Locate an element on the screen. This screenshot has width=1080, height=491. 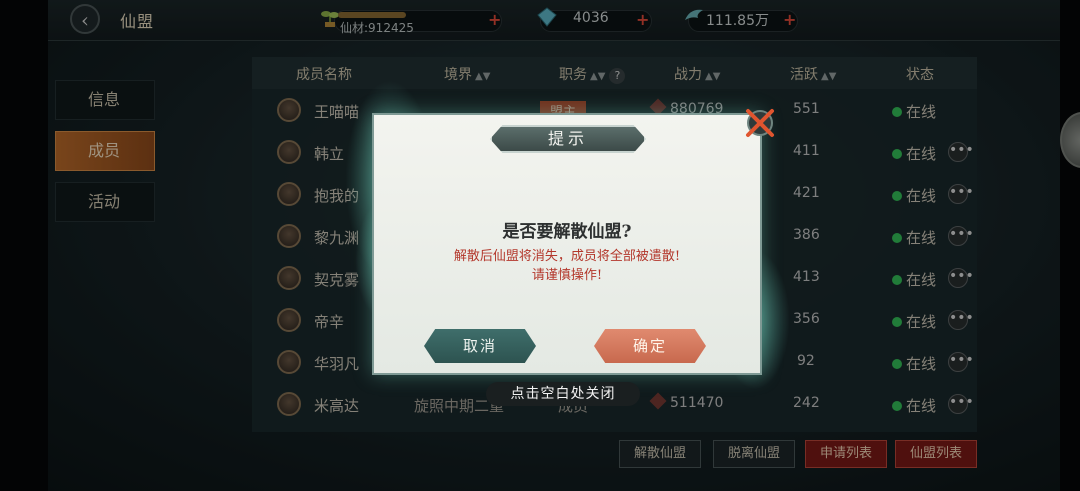
confirm-button: 确定 is located at coordinates (650, 346).